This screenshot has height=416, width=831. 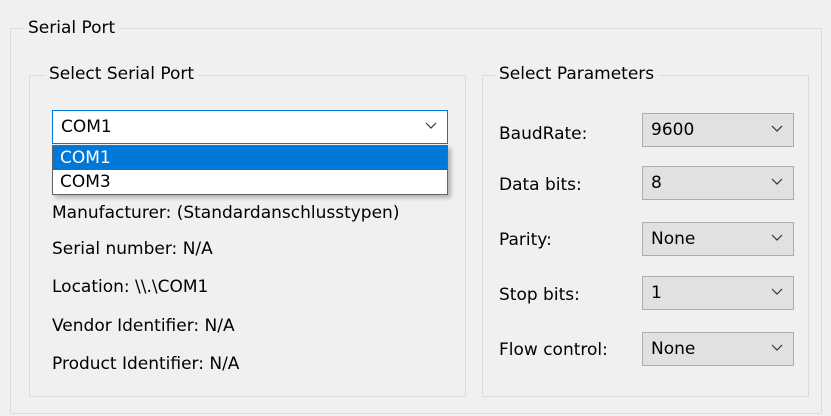 What do you see at coordinates (656, 293) in the screenshot?
I see `stop-bits-value: 1` at bounding box center [656, 293].